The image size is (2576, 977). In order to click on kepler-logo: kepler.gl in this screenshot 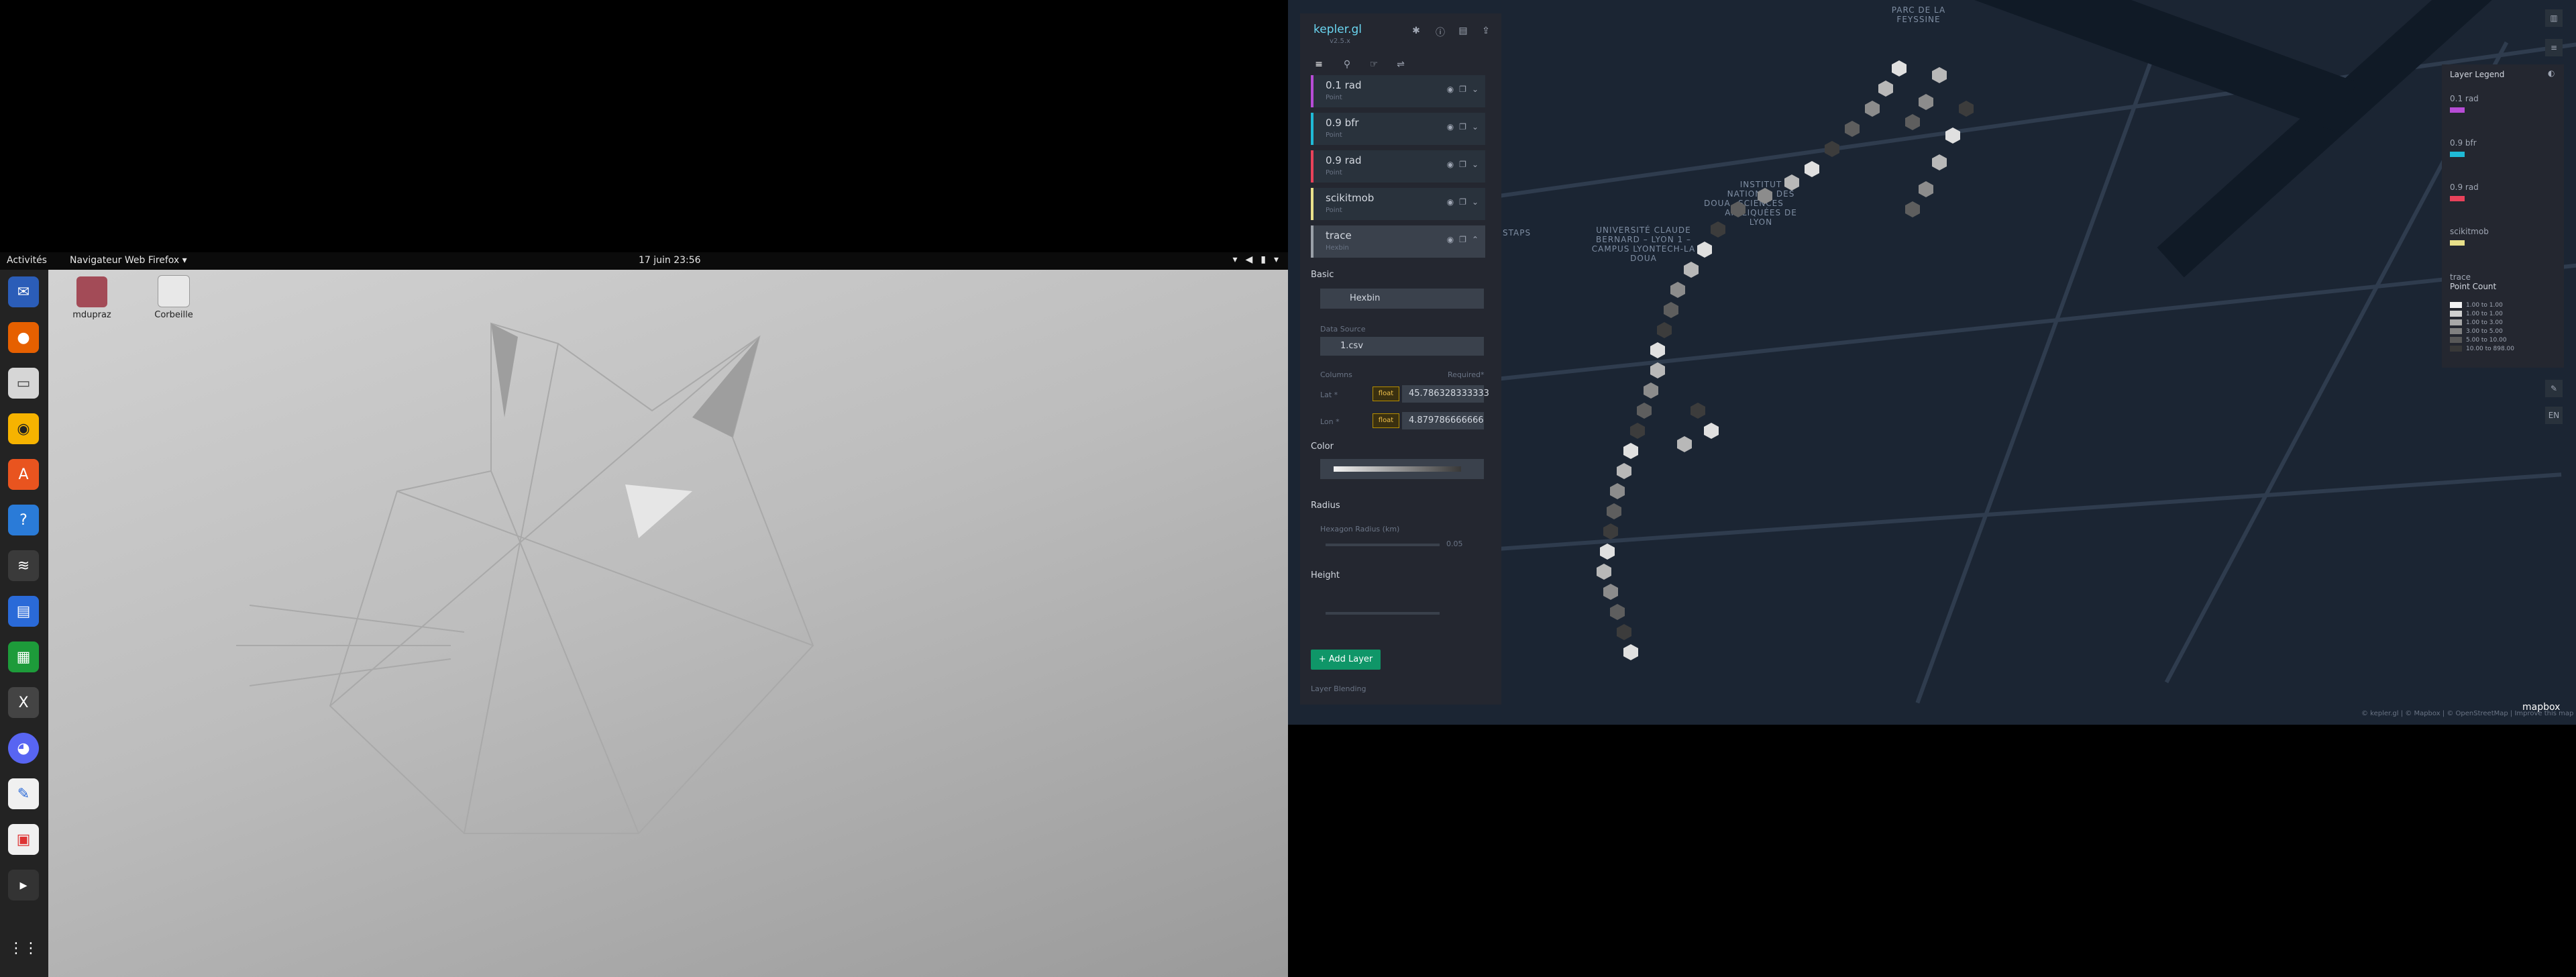, I will do `click(1337, 29)`.